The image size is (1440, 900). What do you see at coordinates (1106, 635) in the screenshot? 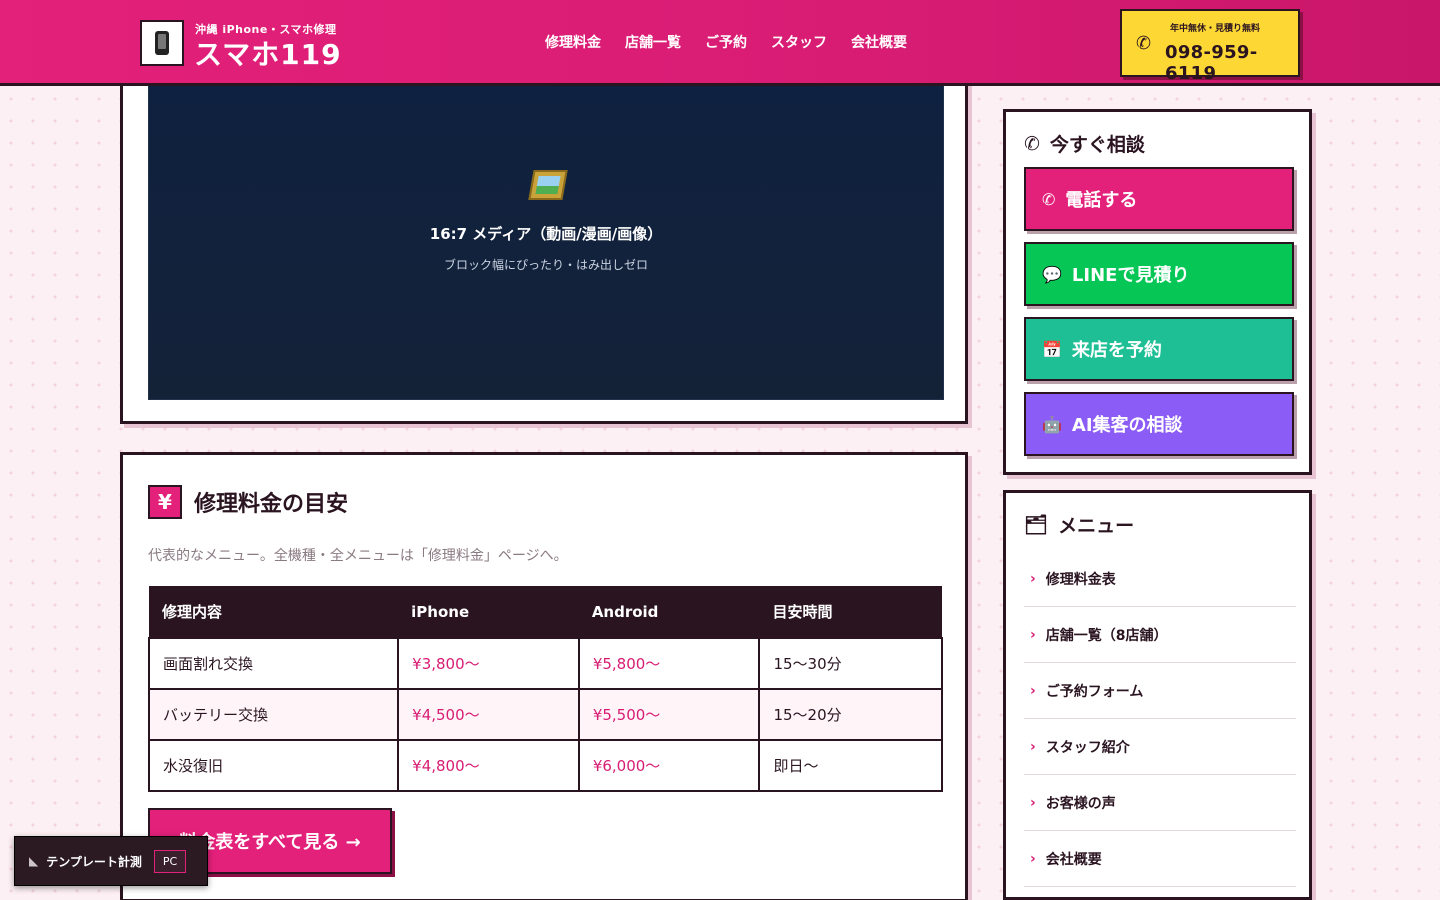
I see `menu-item-label: 店舗一覧（8店舗）` at bounding box center [1106, 635].